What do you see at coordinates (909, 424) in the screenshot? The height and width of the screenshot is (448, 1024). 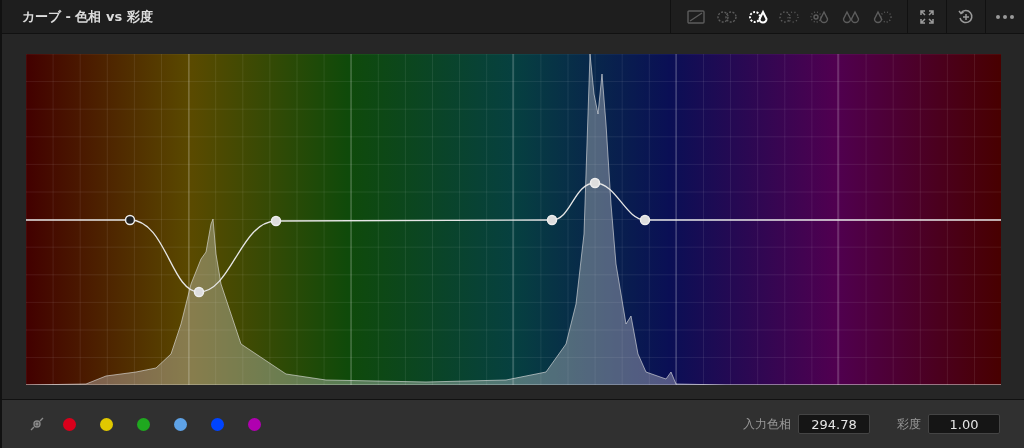 I see `field-label: 彩度` at bounding box center [909, 424].